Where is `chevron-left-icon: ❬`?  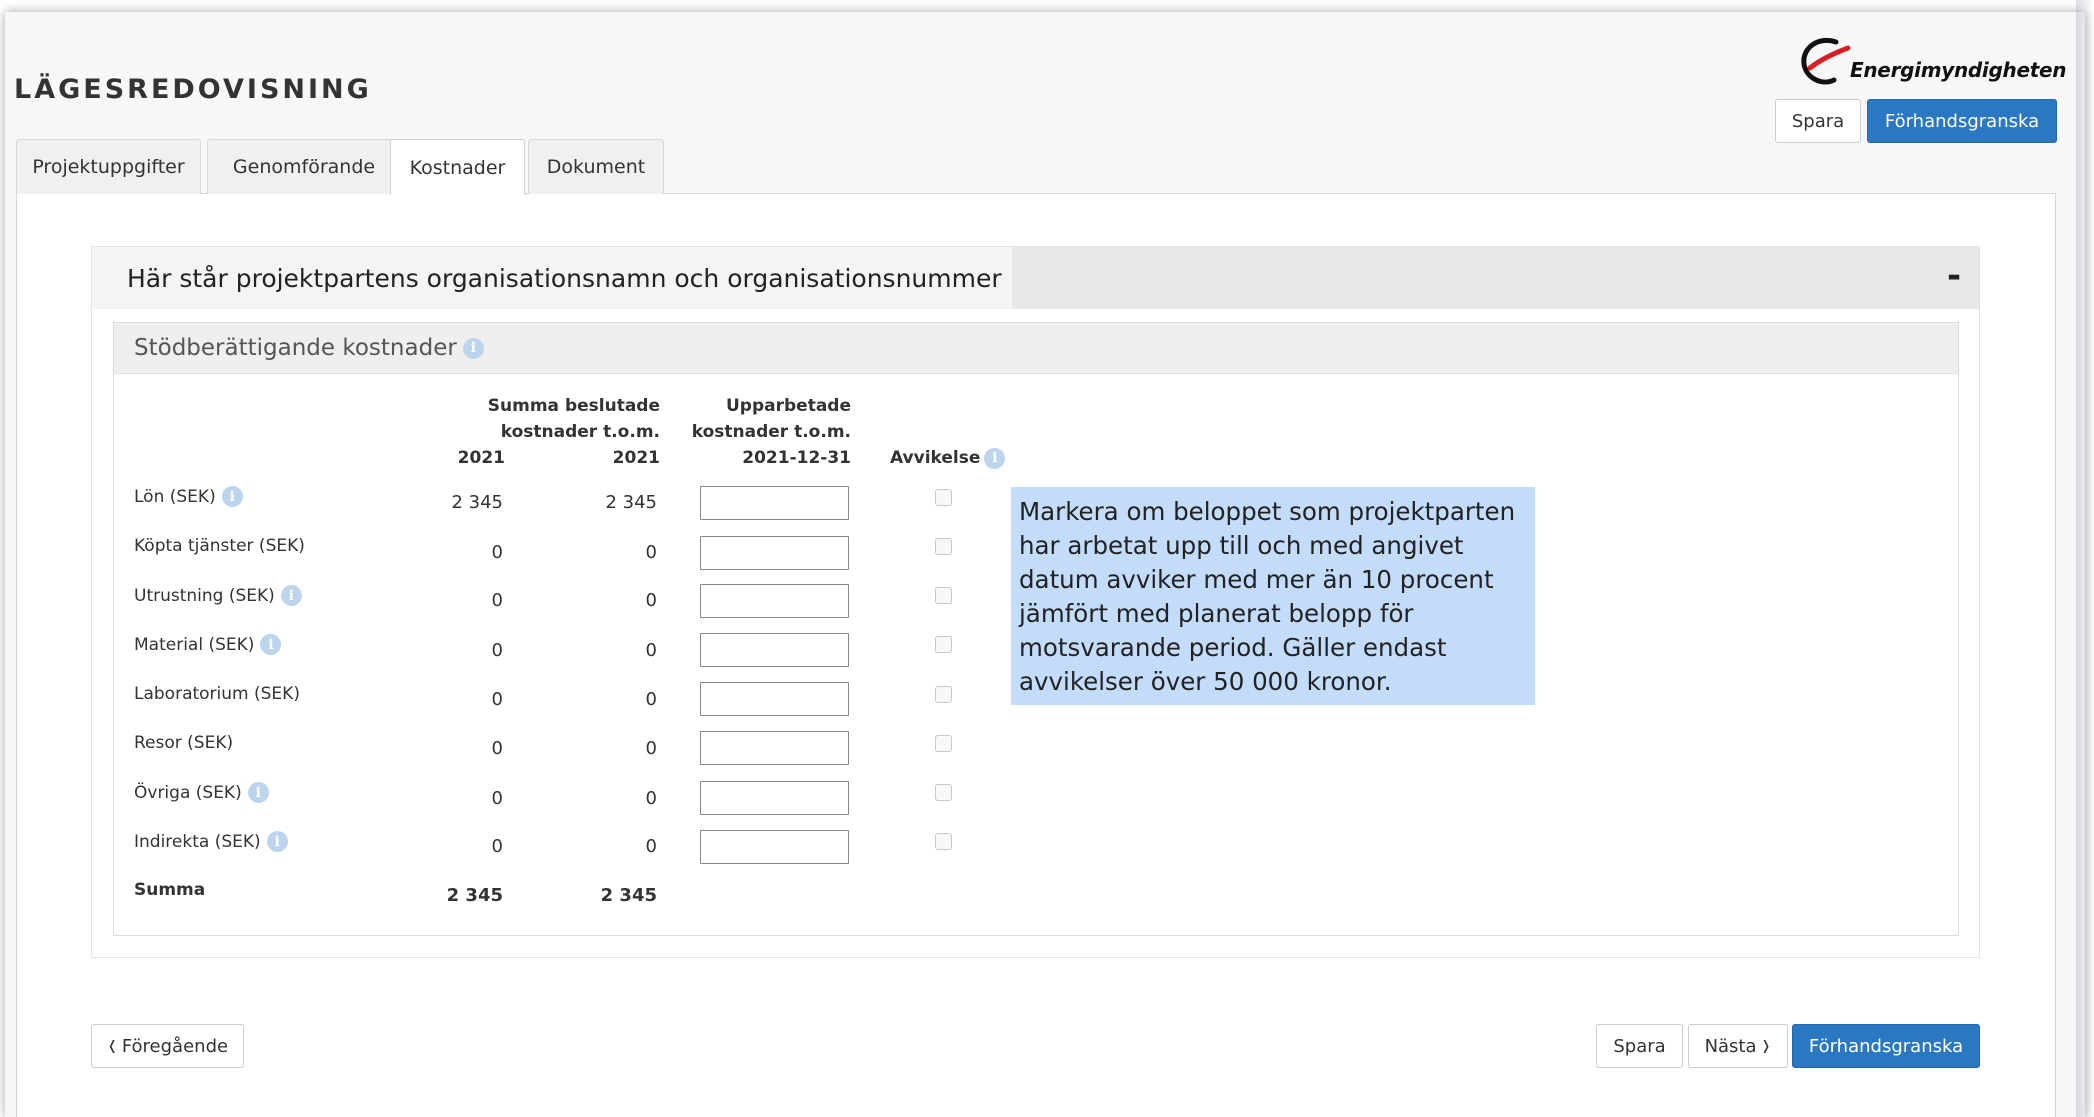
chevron-left-icon: ❬ is located at coordinates (112, 1046).